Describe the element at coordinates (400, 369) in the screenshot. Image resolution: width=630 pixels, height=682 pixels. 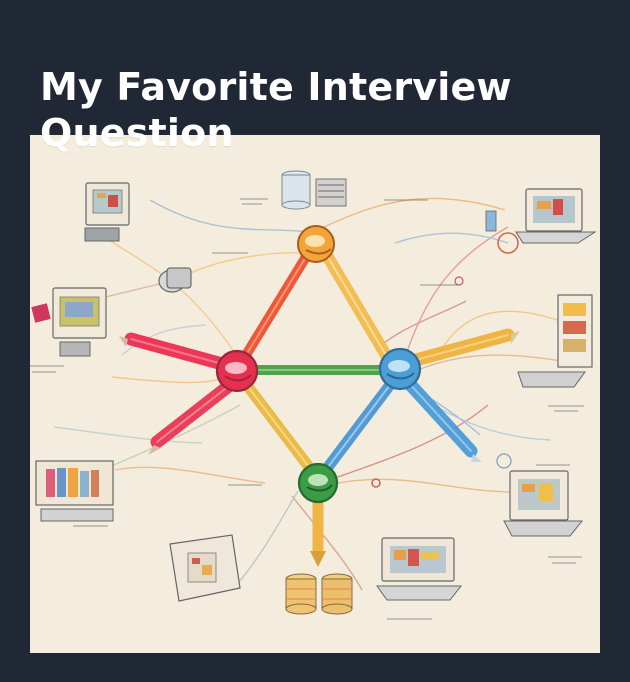
I see `node-right-icon` at that location.